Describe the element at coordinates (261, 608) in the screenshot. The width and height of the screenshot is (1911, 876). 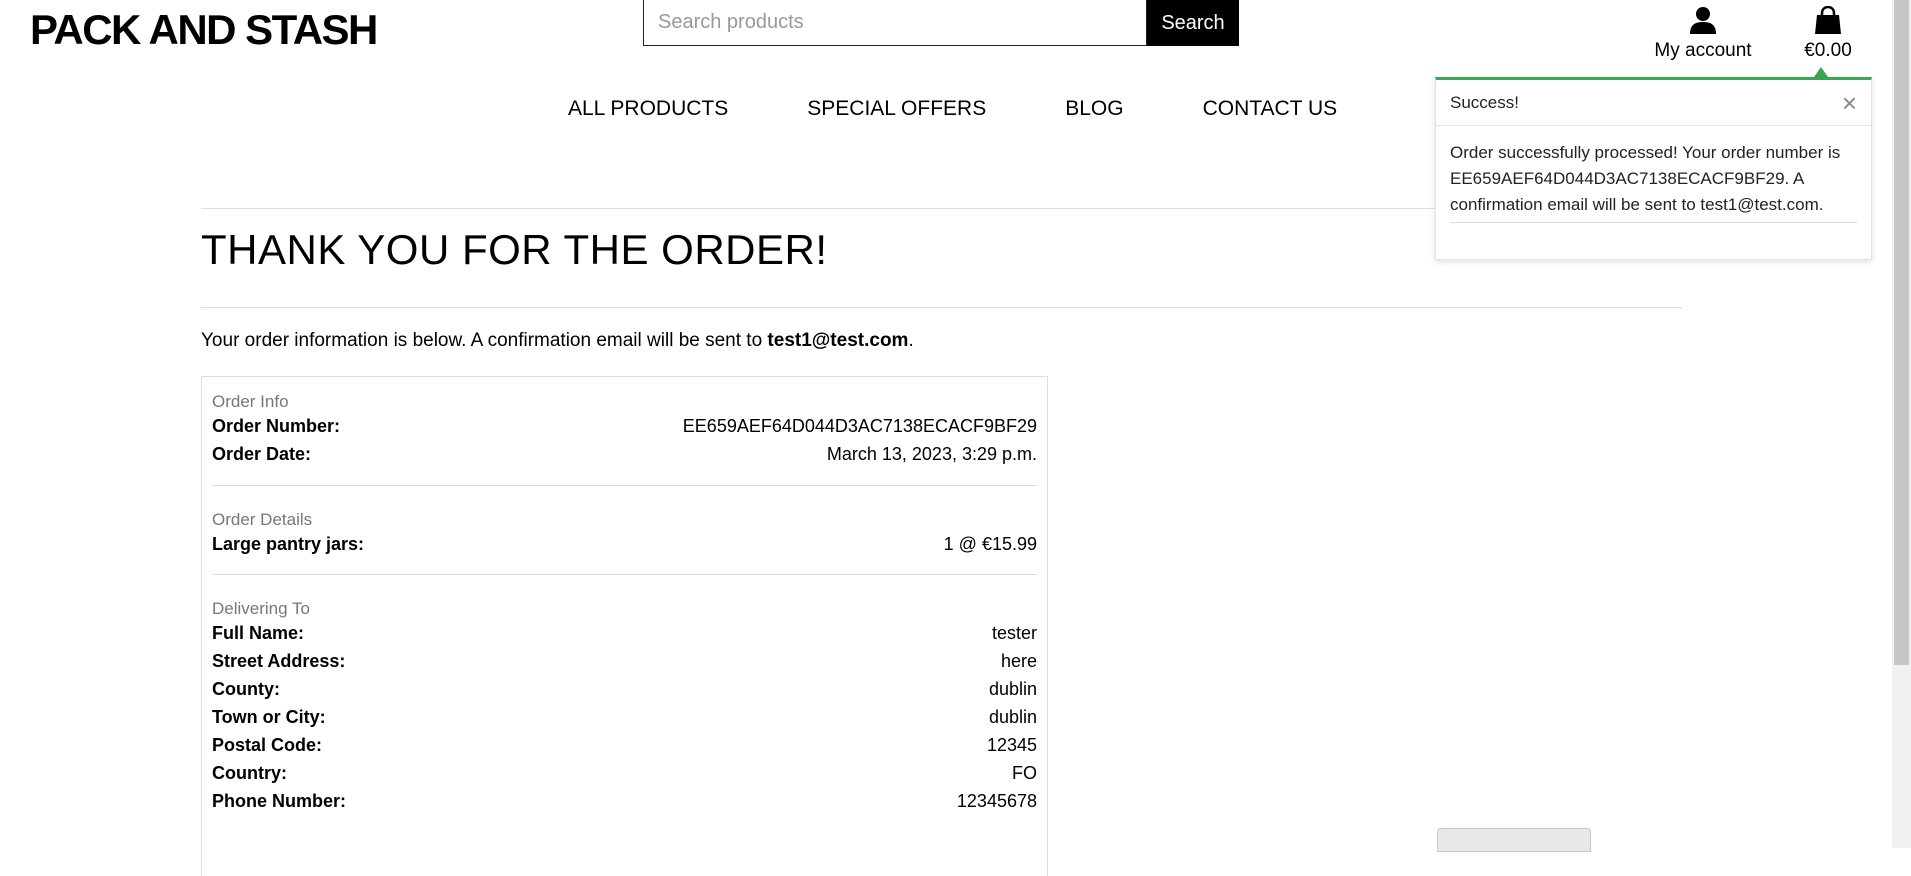
I see `delivering-to-heading: Delivering To` at that location.